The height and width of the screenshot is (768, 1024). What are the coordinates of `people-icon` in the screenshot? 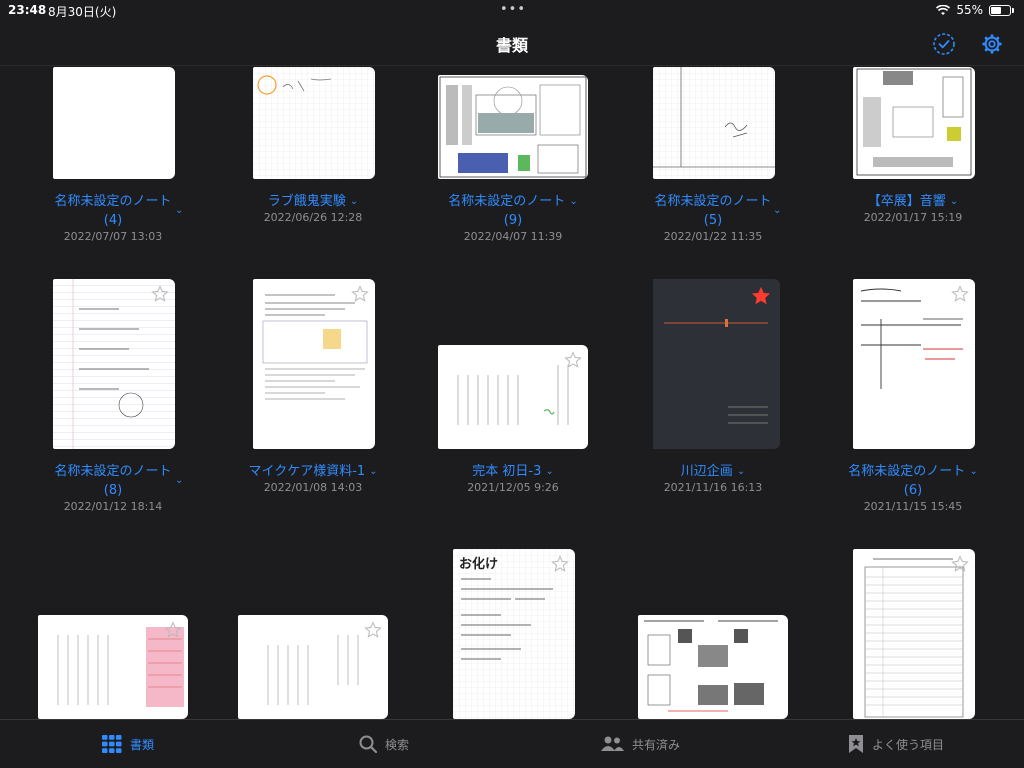 It's located at (612, 743).